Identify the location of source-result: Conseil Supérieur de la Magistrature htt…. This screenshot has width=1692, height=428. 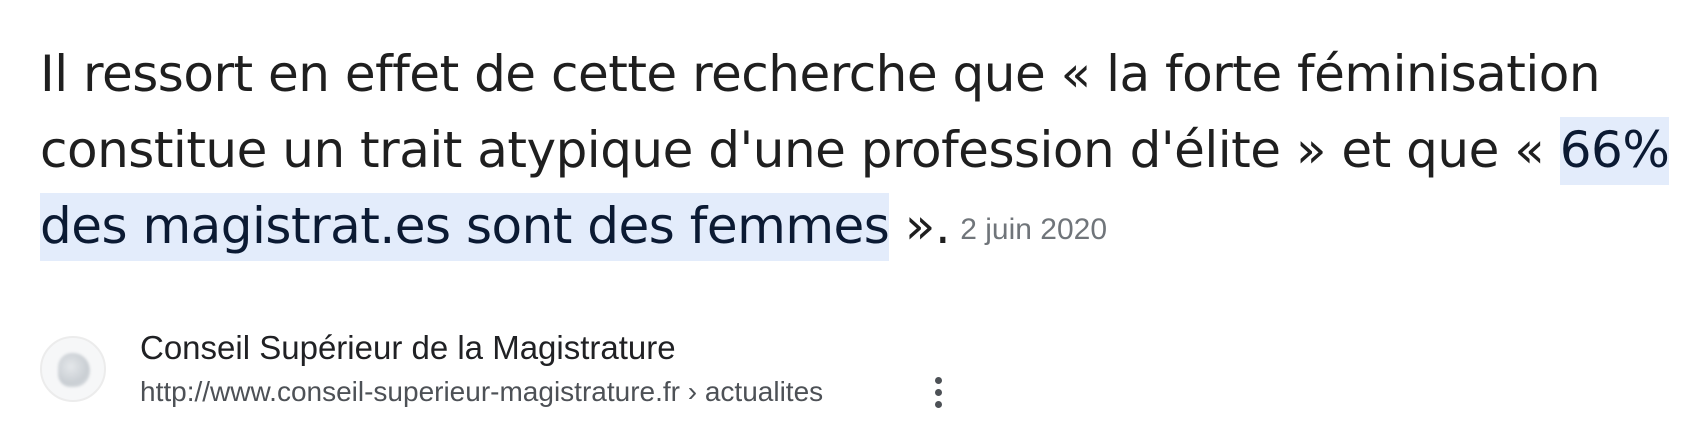
(540, 368).